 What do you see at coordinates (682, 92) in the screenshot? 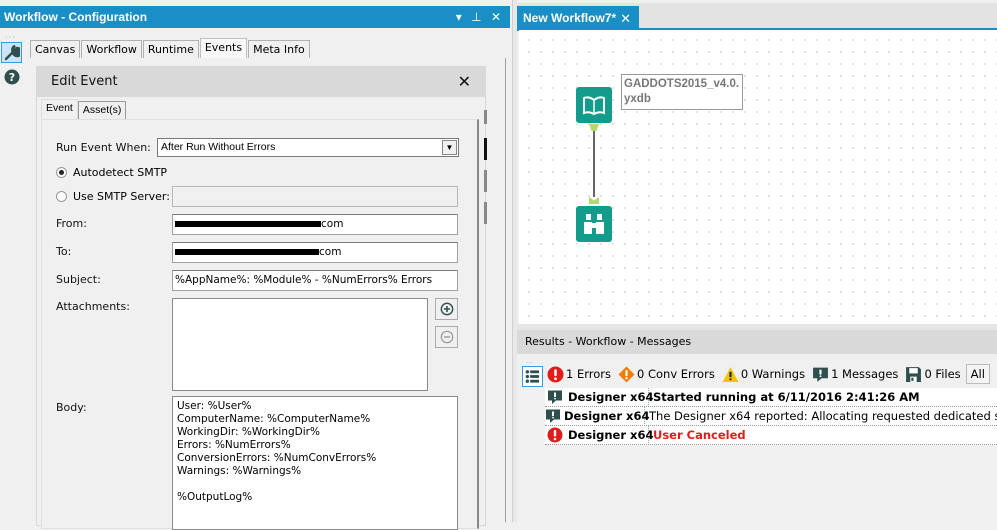
I see `tool-annotation: GADDOTS2015_v4.0. yxdb` at bounding box center [682, 92].